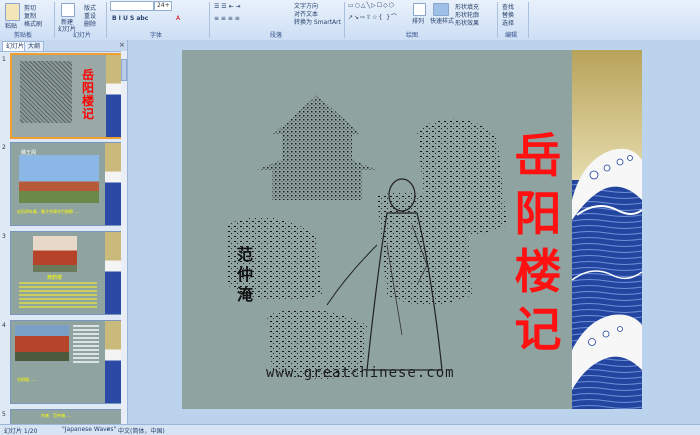 The image size is (700, 435). Describe the element at coordinates (467, 22) in the screenshot. I see `shape-effect-button: 形状效果` at that location.